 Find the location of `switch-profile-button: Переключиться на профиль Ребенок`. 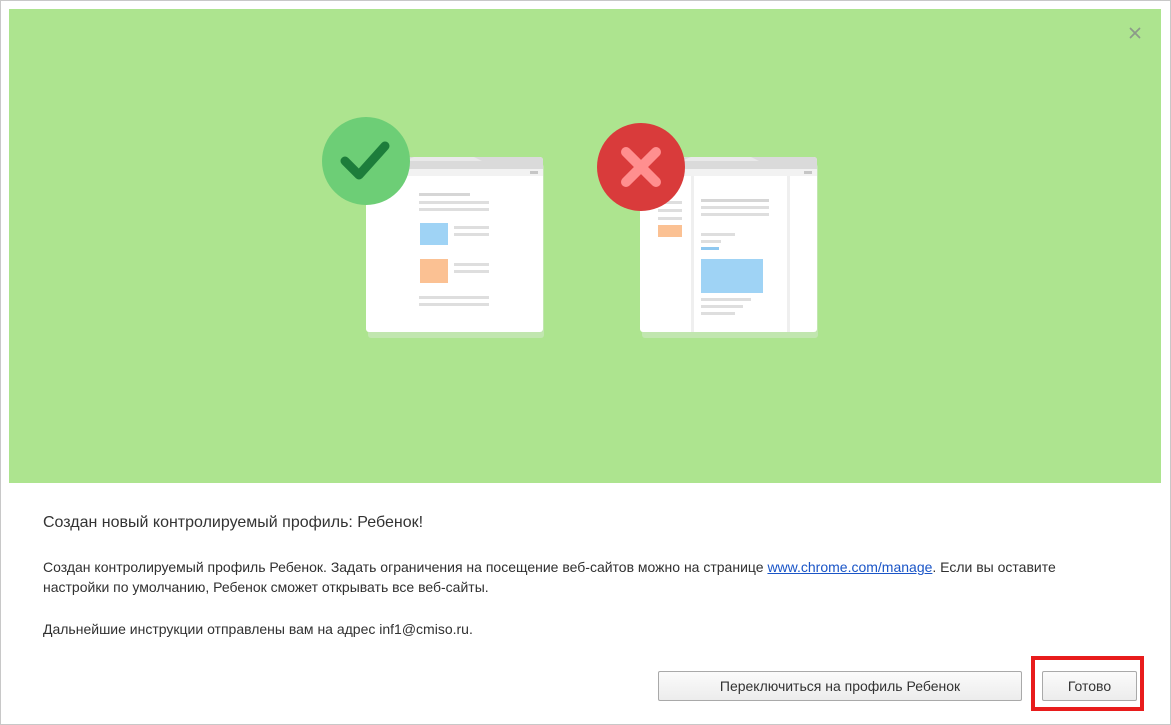

switch-profile-button: Переключиться на профиль Ребенок is located at coordinates (840, 686).